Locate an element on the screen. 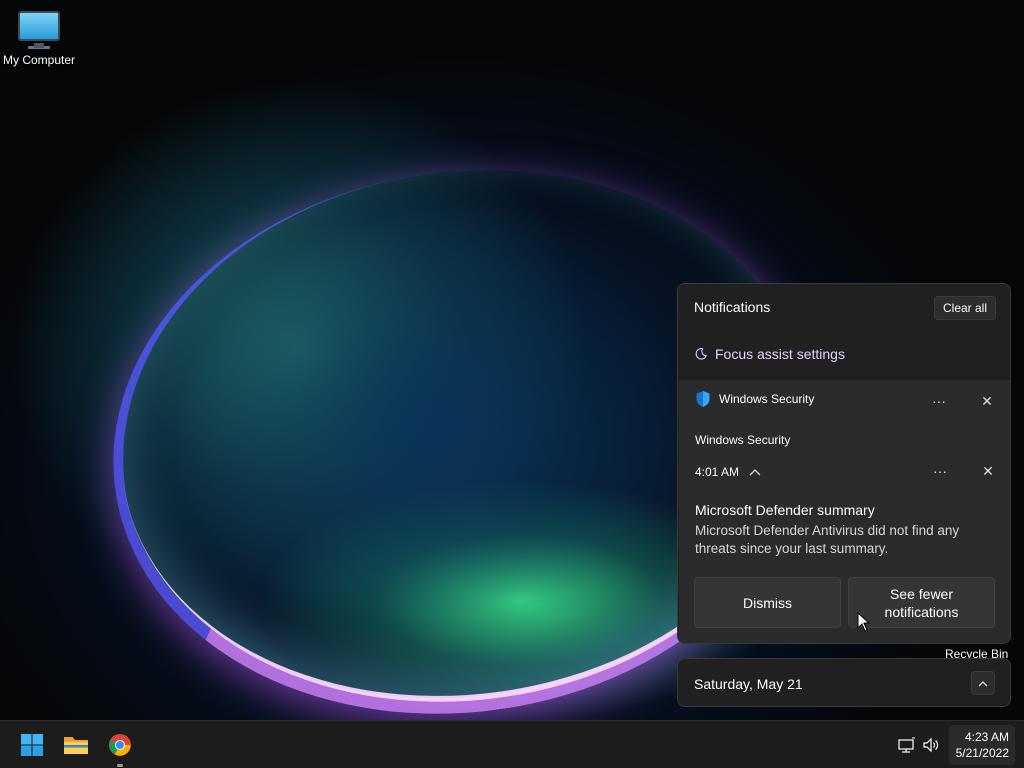 The image size is (1024, 768). notification-time-row: 4:01 AM is located at coordinates (728, 472).